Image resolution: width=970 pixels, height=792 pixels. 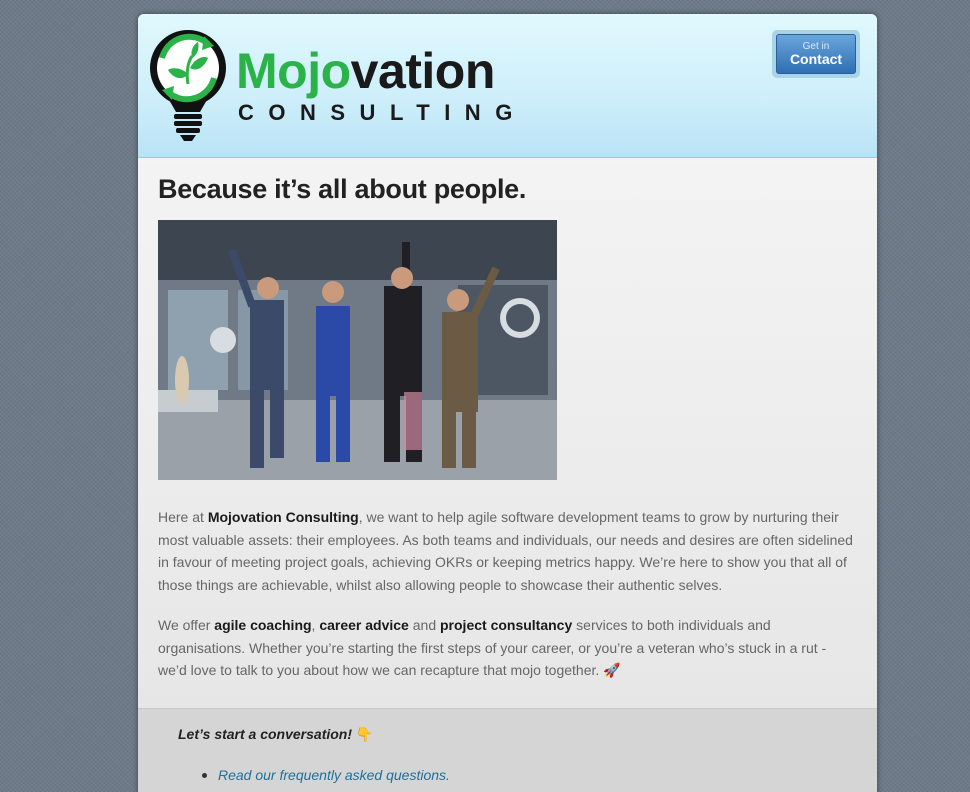 I want to click on logo-word-vation: vation, so click(x=423, y=71).